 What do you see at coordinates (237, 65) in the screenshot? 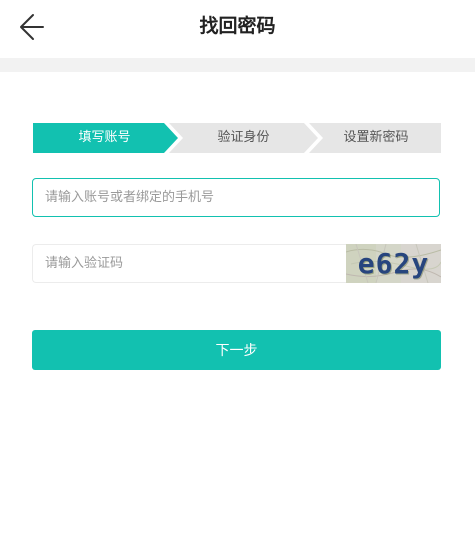
I see `header-divider` at bounding box center [237, 65].